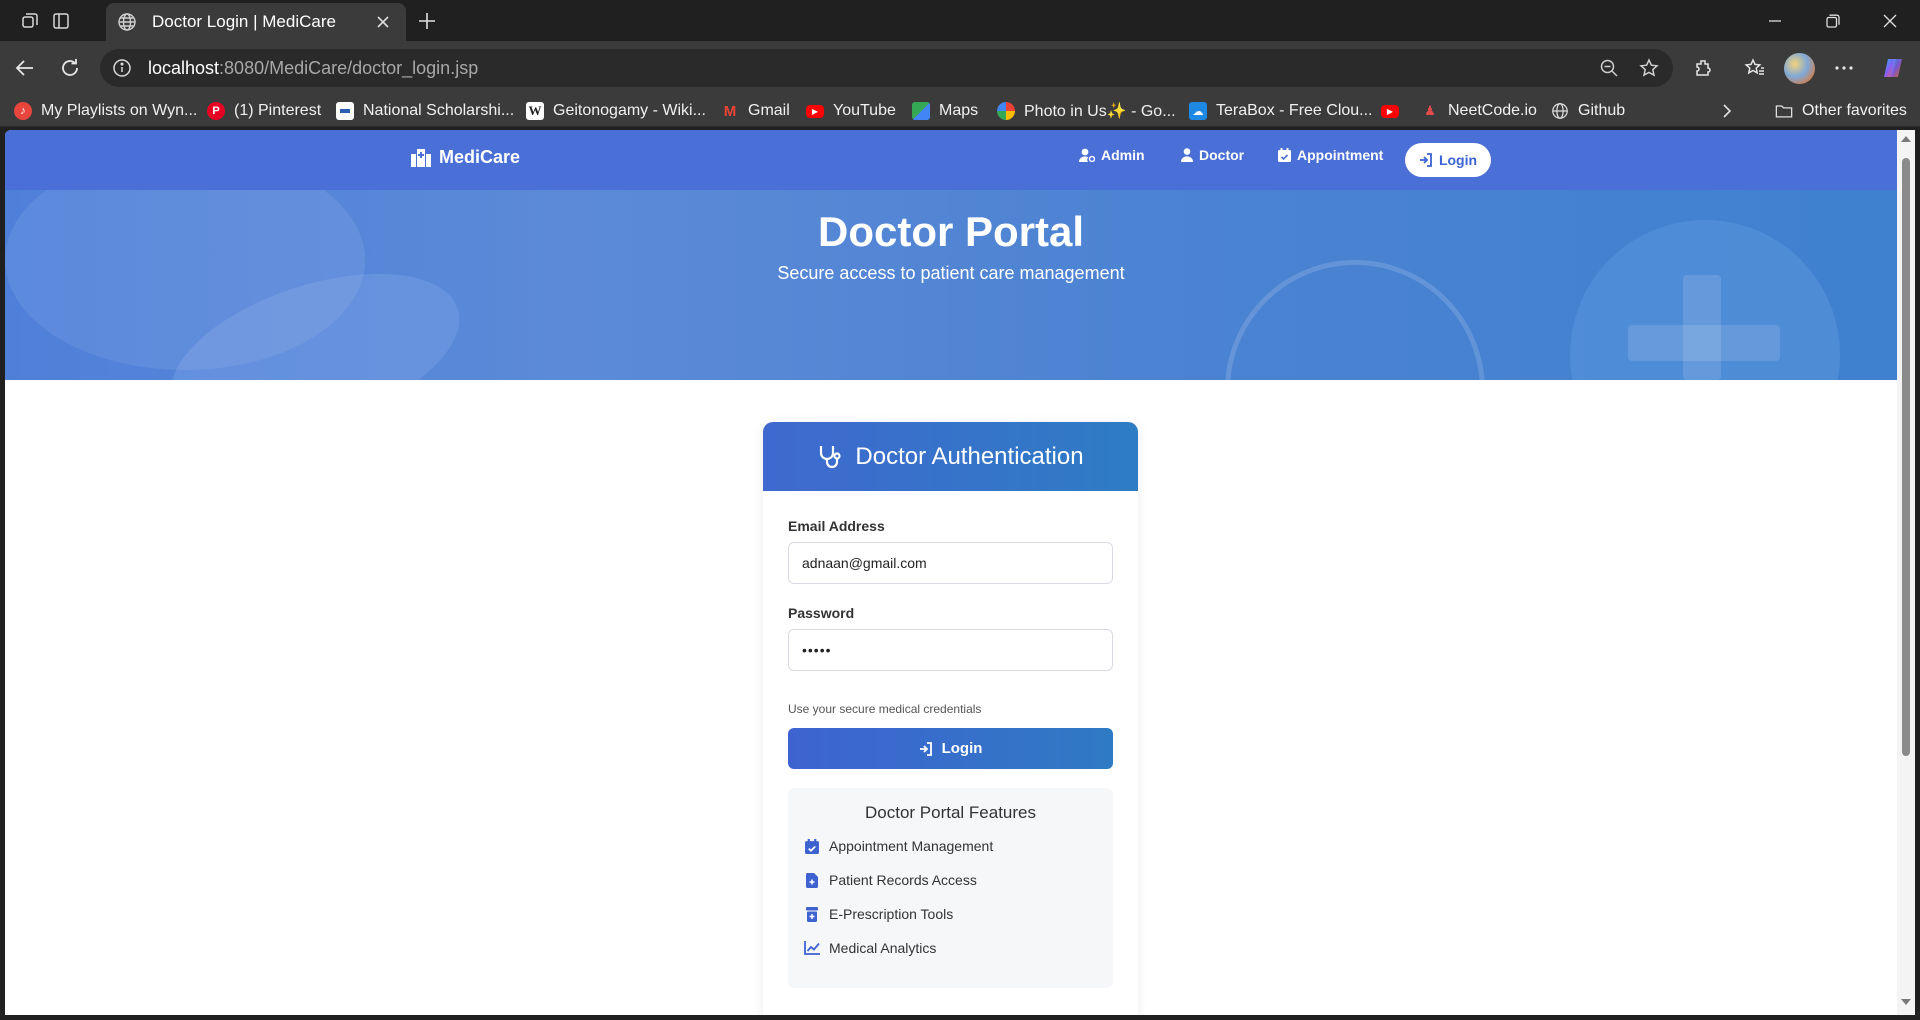  What do you see at coordinates (883, 948) in the screenshot?
I see `feature-label: Medical Analytics` at bounding box center [883, 948].